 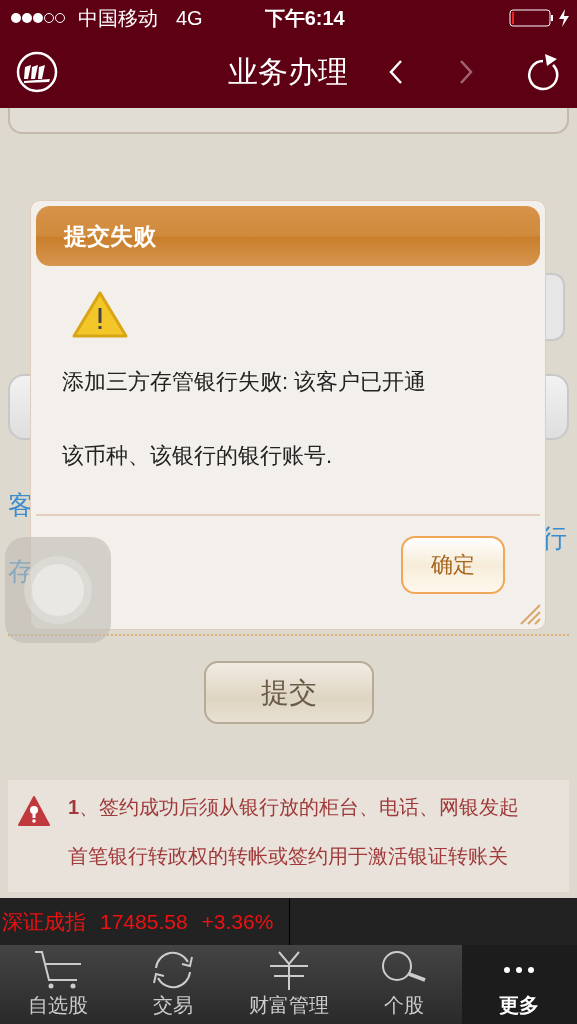 I want to click on dialog-message: 该币种、该银行的银行账号., so click(x=198, y=456).